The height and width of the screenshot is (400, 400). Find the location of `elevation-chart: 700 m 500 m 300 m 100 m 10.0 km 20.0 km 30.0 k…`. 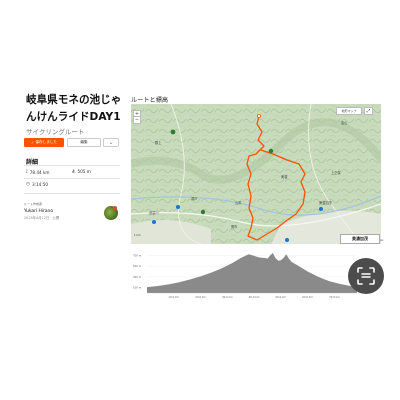

elevation-chart: 700 m 500 m 300 m 100 m 10.0 km 20.0 km 30.0 k… is located at coordinates (256, 273).